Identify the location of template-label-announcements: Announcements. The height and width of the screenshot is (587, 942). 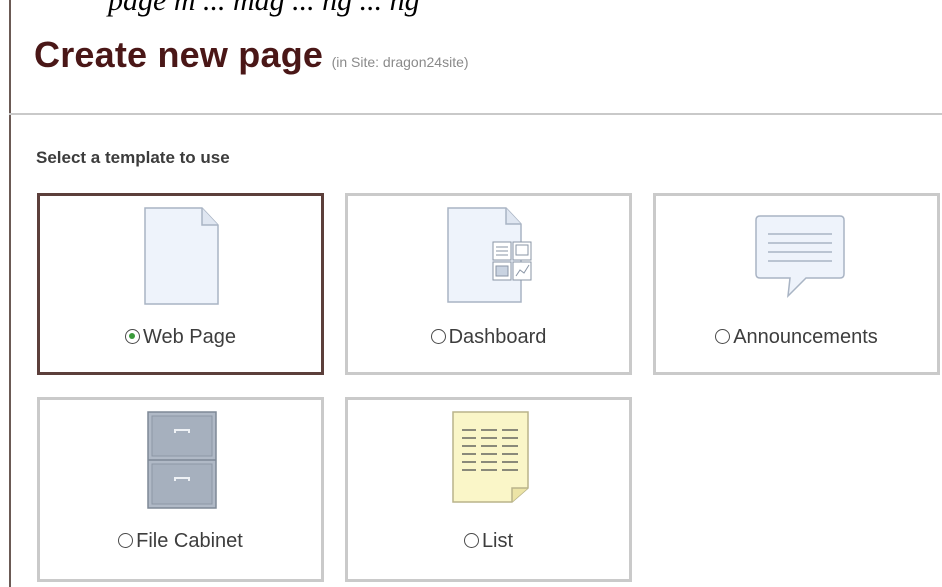
(805, 337).